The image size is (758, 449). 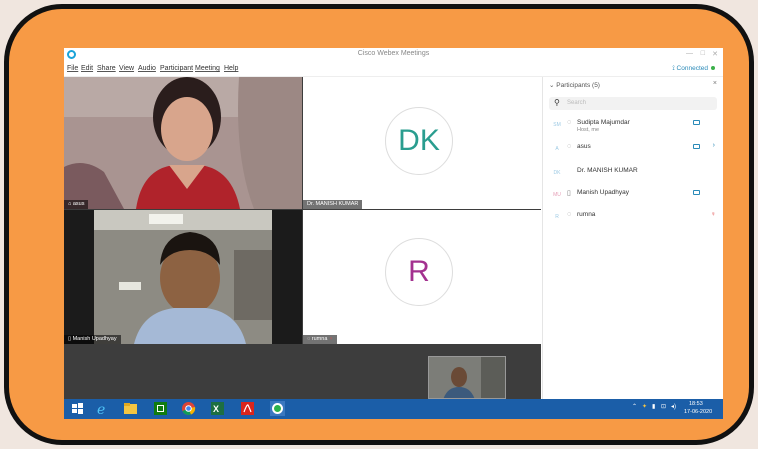 I want to click on internet-explorer-icon: e, so click(x=102, y=408).